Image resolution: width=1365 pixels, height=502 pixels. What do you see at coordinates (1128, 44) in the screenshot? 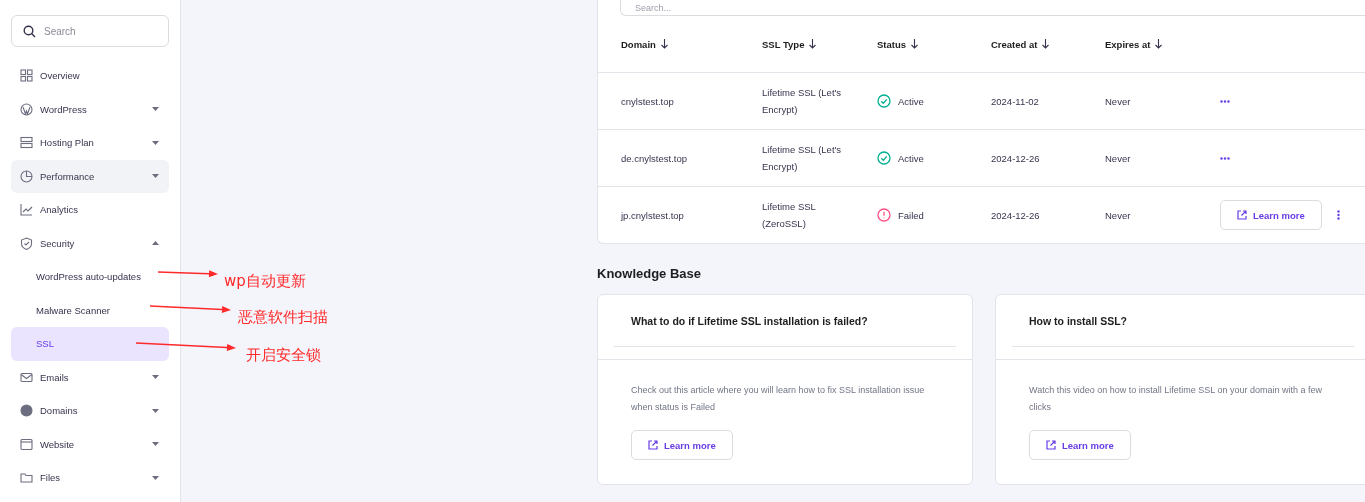
I see `column-title: Expires at` at bounding box center [1128, 44].